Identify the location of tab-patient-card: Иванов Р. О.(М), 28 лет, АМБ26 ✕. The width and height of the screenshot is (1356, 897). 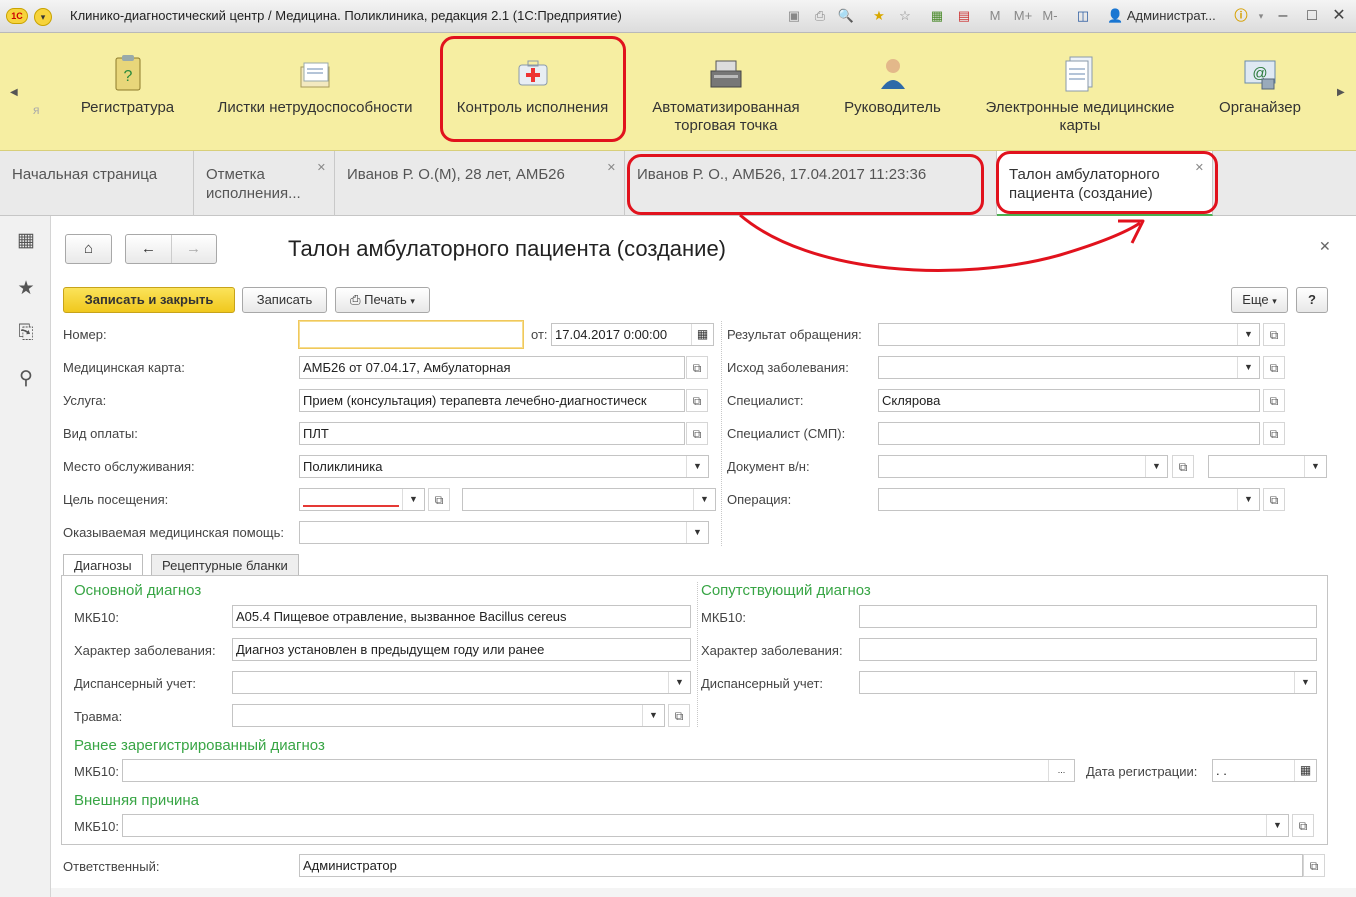
(480, 183).